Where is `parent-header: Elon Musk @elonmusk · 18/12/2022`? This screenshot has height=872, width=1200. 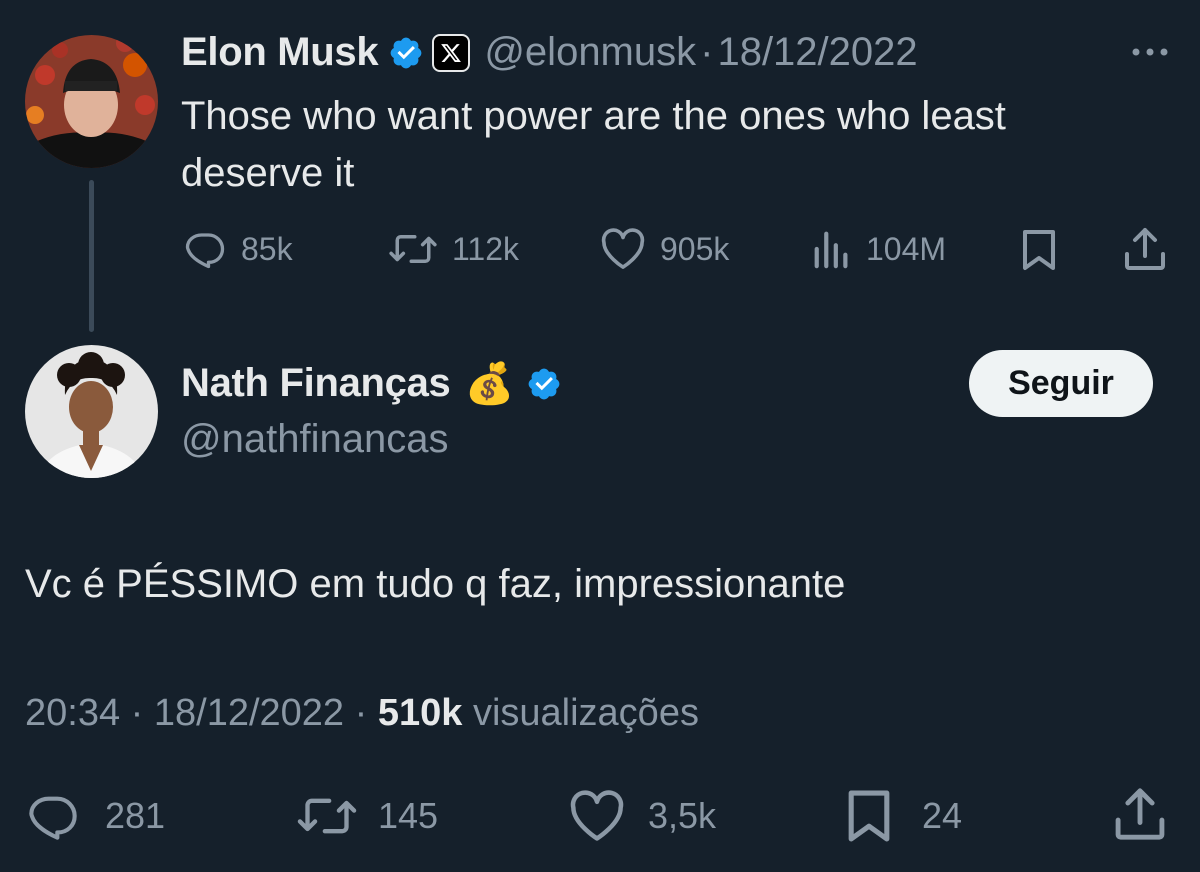
parent-header: Elon Musk @elonmusk · 18/12/2022 is located at coordinates (549, 52).